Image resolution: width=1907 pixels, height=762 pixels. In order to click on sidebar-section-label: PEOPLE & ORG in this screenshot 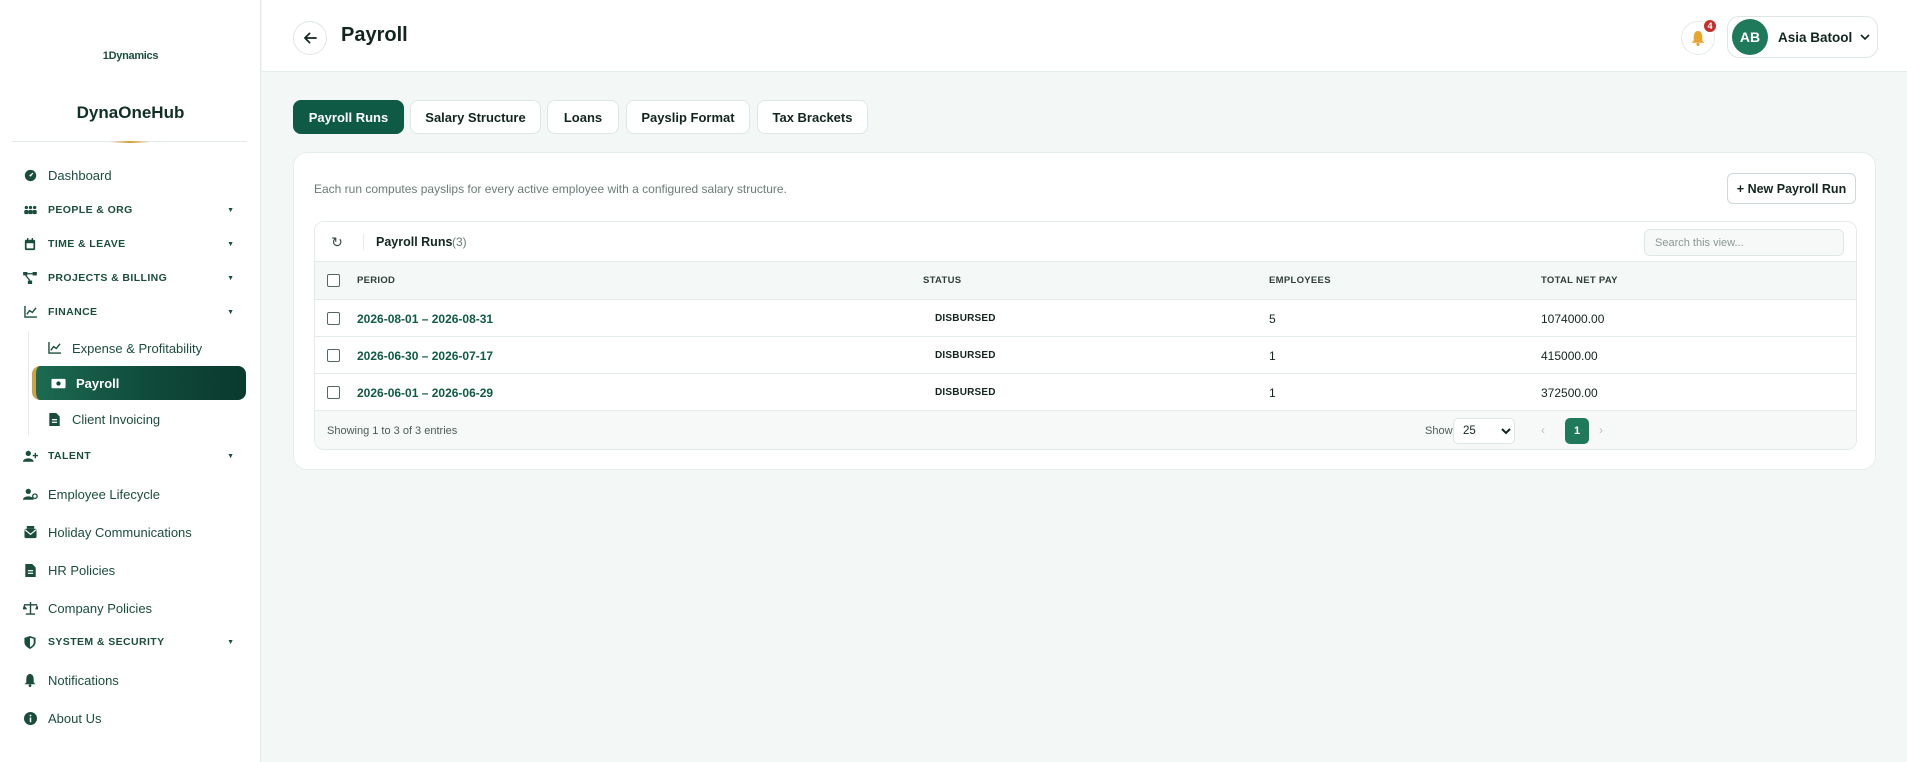, I will do `click(90, 210)`.